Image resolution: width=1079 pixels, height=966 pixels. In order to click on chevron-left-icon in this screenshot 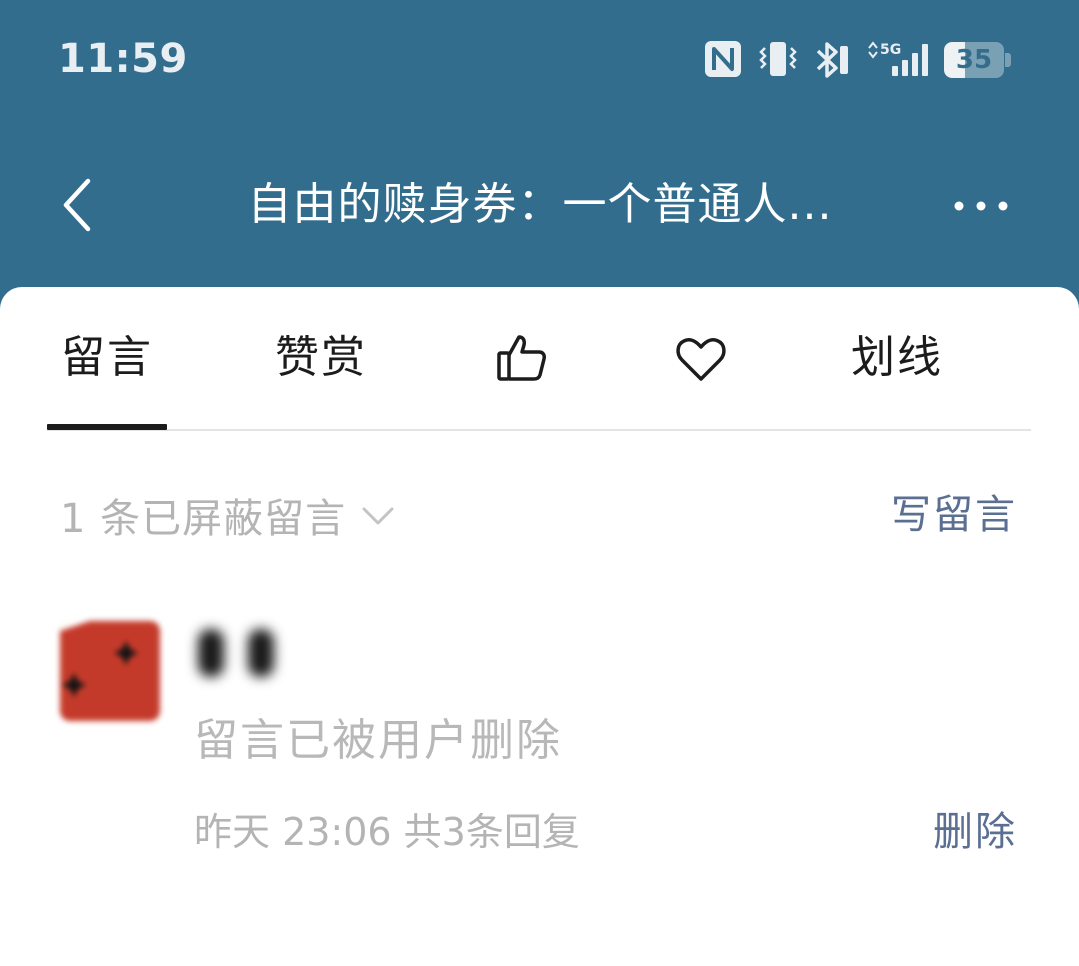, I will do `click(77, 205)`.